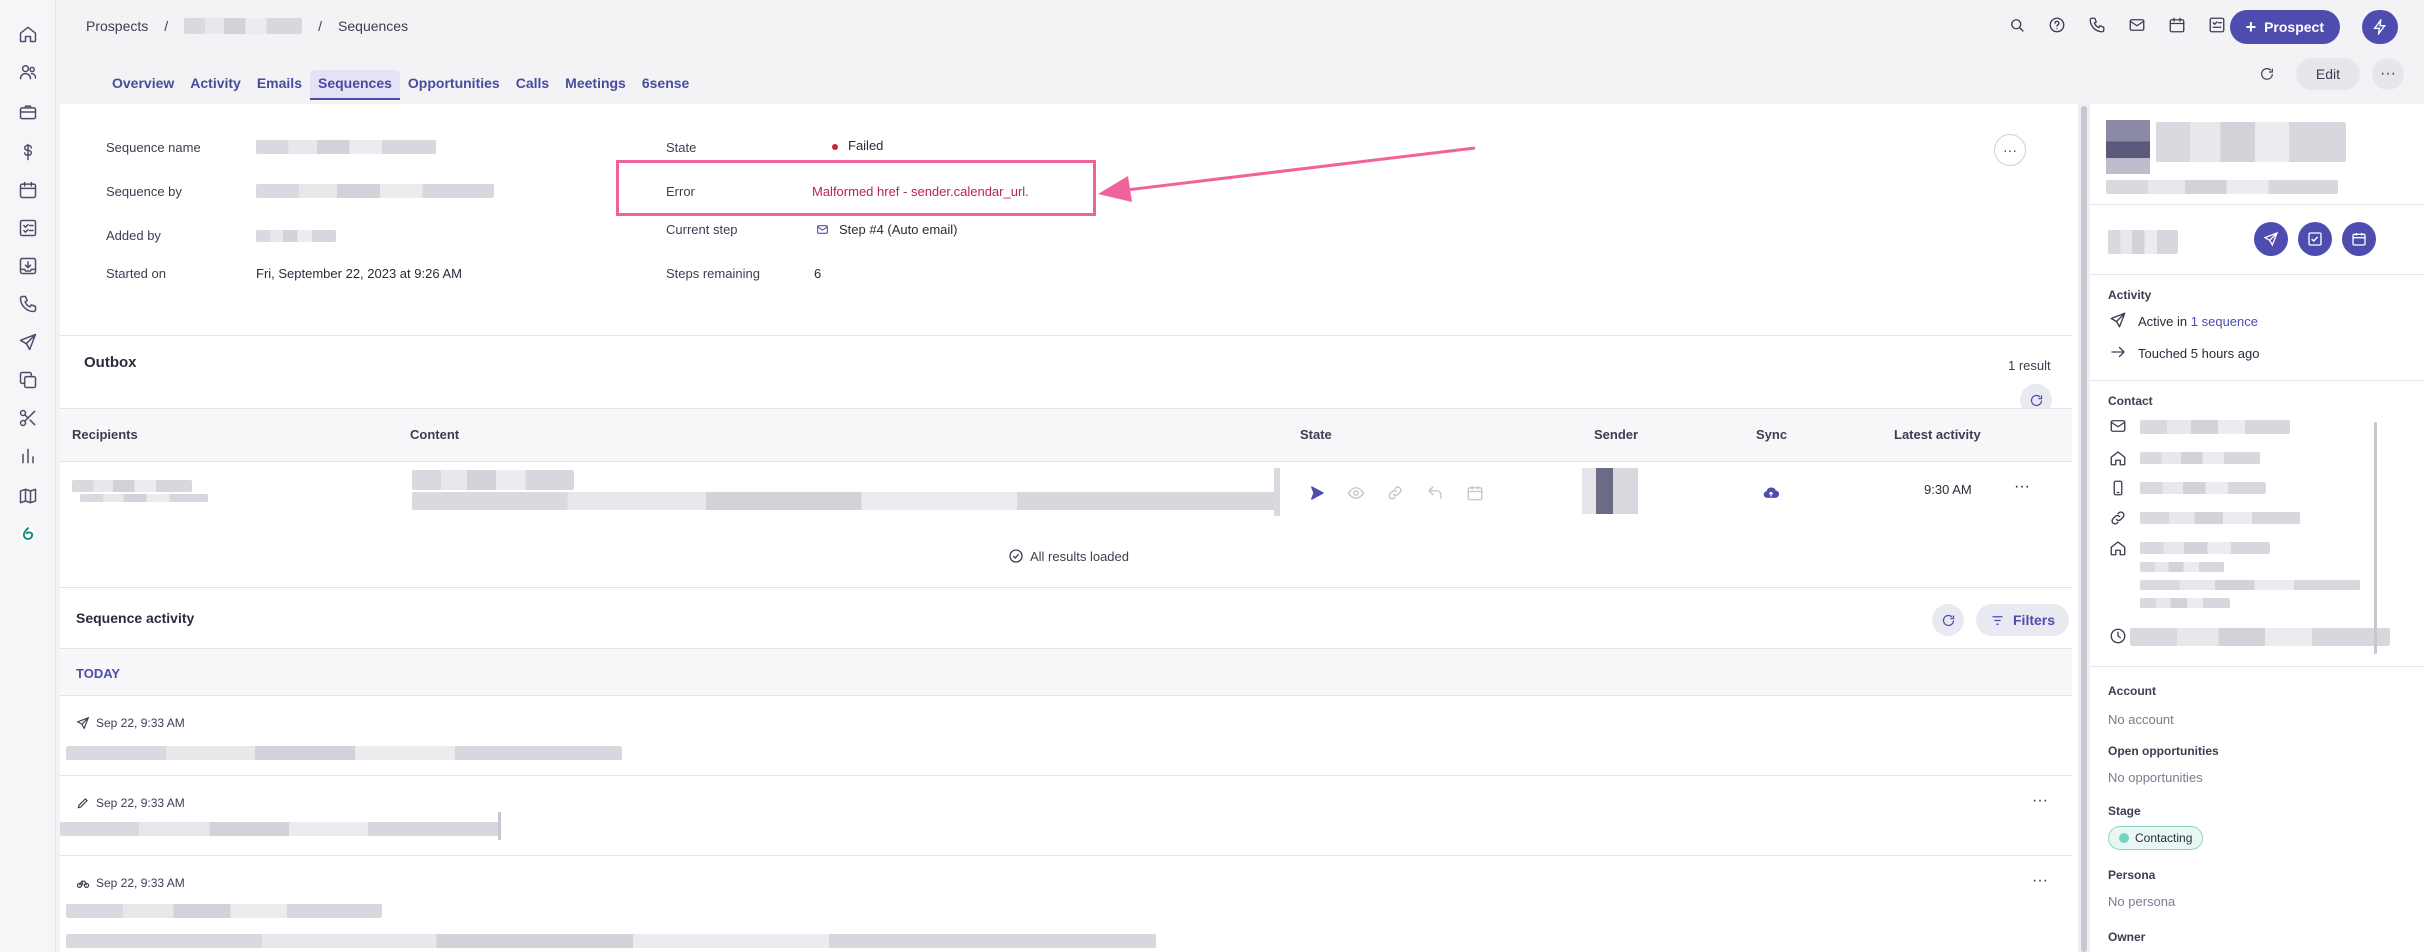 The image size is (2424, 952). What do you see at coordinates (1997, 620) in the screenshot?
I see `filter-icon` at bounding box center [1997, 620].